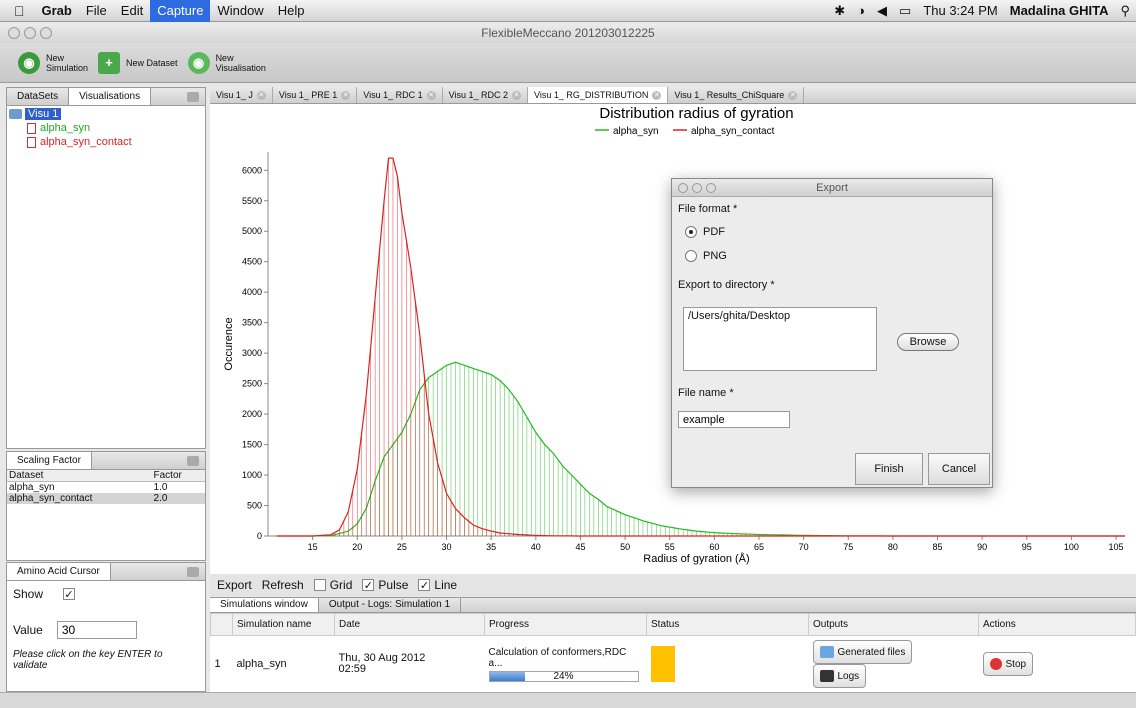 Image resolution: width=1136 pixels, height=708 pixels. I want to click on logs-button: Logs, so click(839, 676).